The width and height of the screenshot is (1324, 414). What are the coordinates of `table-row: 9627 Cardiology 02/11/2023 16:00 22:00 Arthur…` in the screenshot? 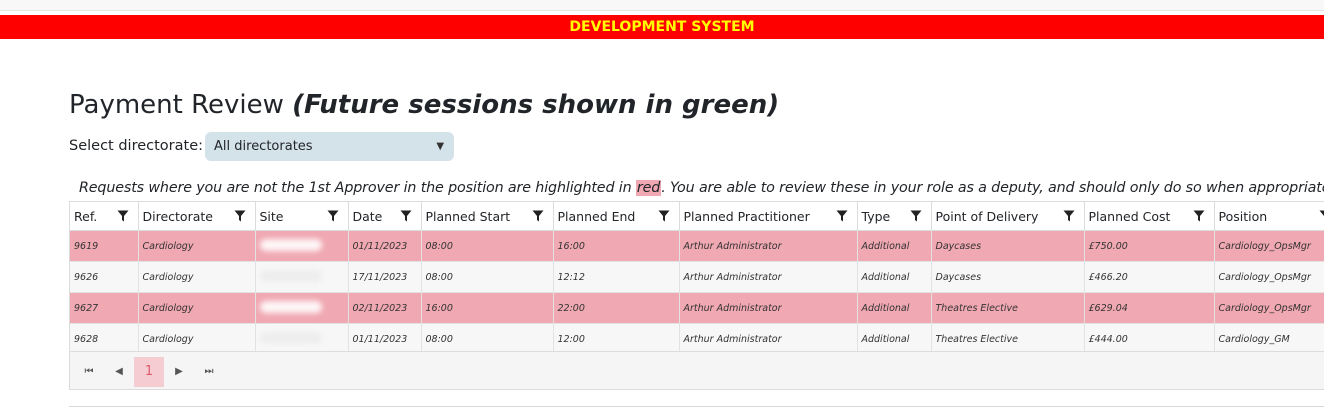 It's located at (697, 308).